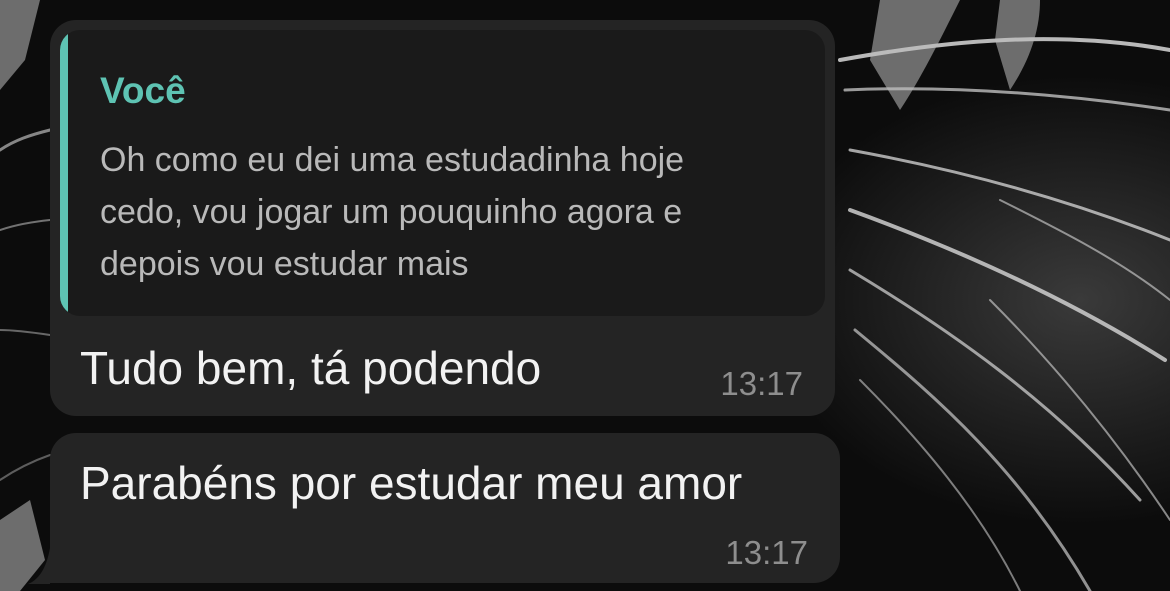 The height and width of the screenshot is (591, 1170). What do you see at coordinates (411, 483) in the screenshot?
I see `message-text: Parabéns por estudar meu amor` at bounding box center [411, 483].